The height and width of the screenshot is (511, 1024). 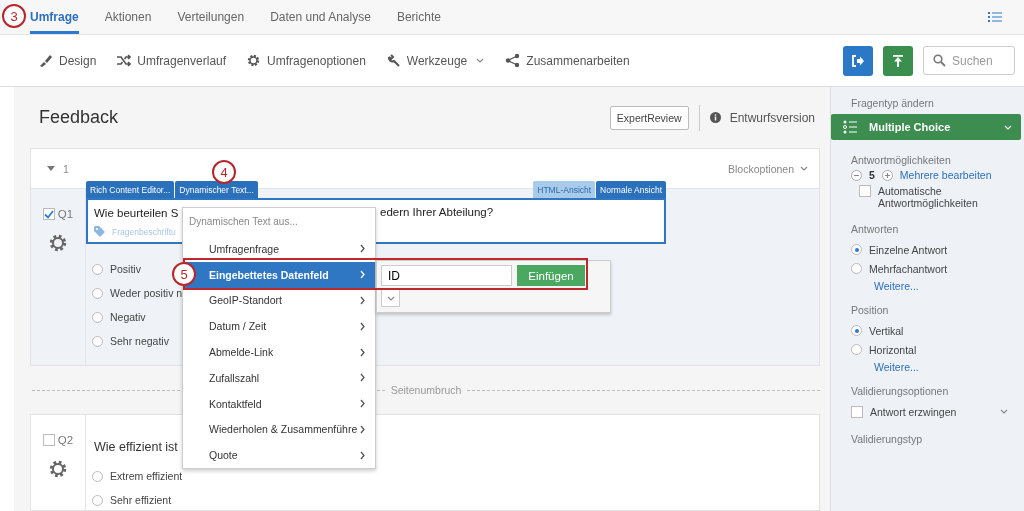 What do you see at coordinates (211, 17) in the screenshot?
I see `nav-tab: Verteilungen` at bounding box center [211, 17].